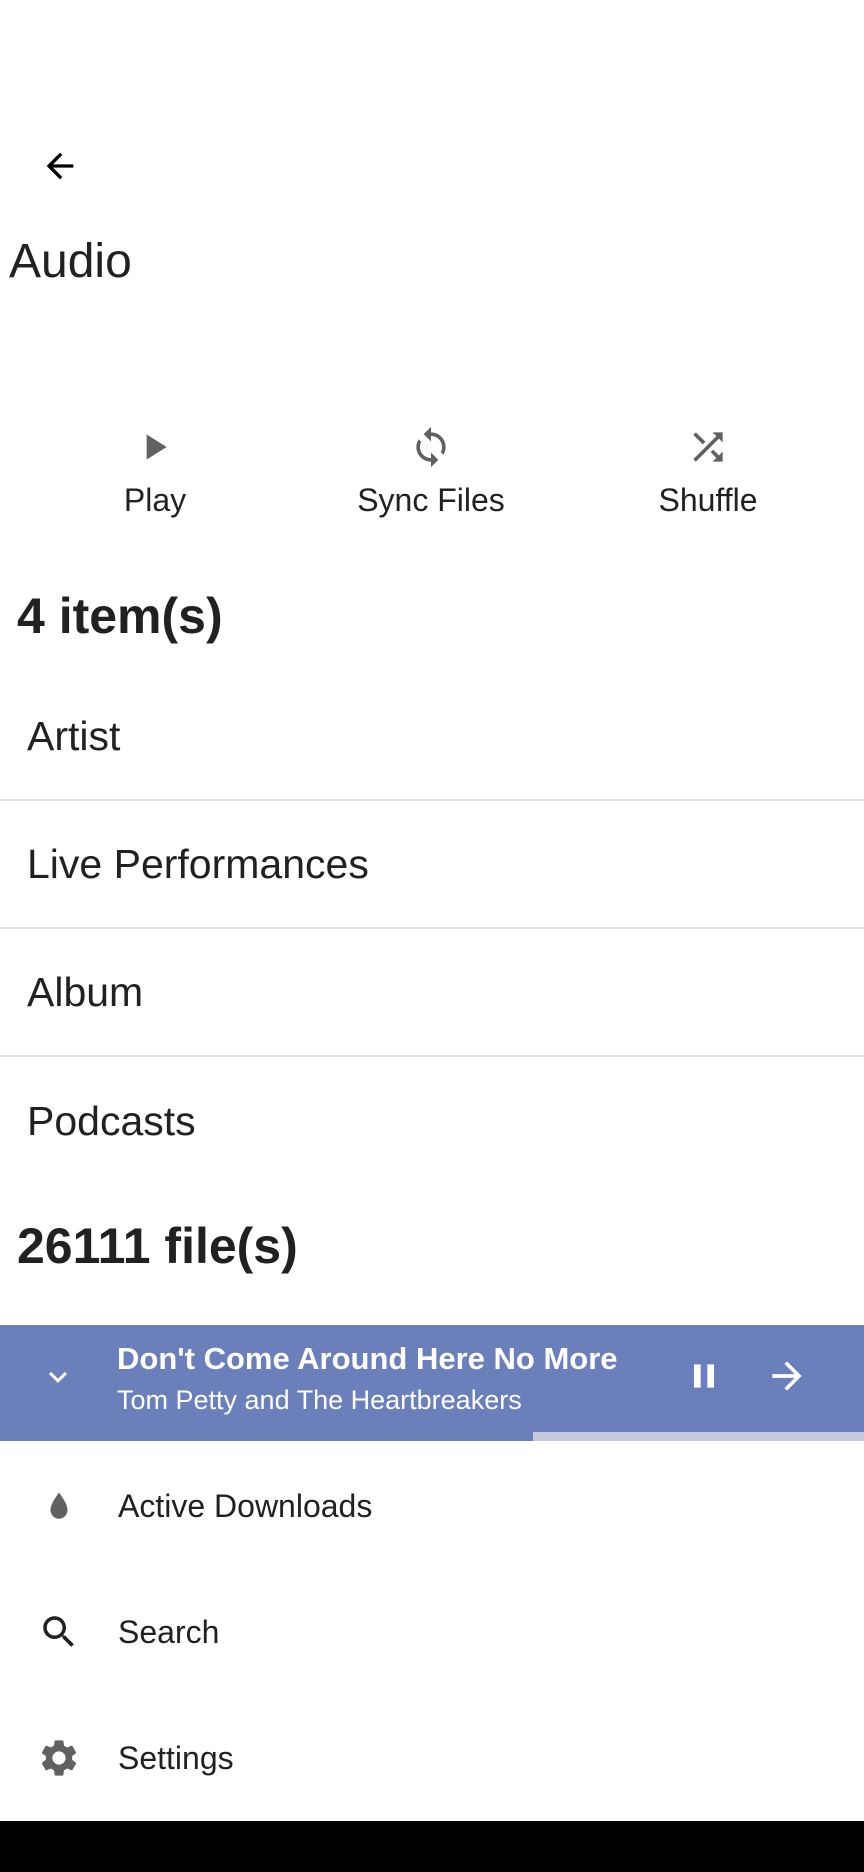  I want to click on sync-icon, so click(431, 447).